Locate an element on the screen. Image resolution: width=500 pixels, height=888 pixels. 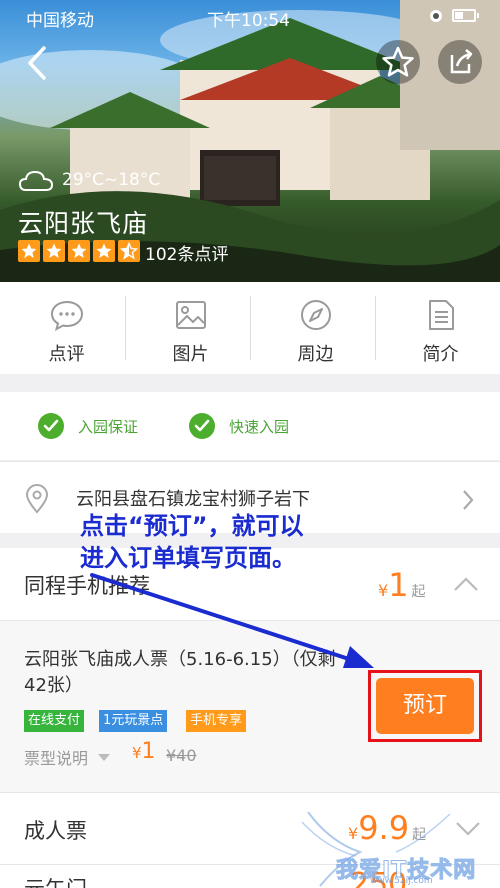
tag-one-yuan: 1元玩景点 is located at coordinates (133, 721).